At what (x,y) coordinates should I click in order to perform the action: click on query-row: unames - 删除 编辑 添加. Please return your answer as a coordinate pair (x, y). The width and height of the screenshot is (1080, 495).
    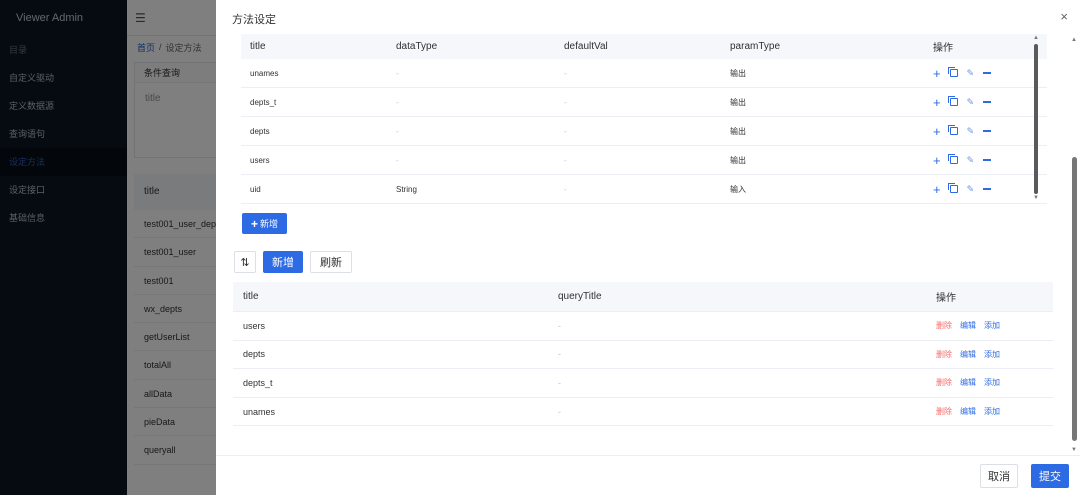
    Looking at the image, I should click on (643, 412).